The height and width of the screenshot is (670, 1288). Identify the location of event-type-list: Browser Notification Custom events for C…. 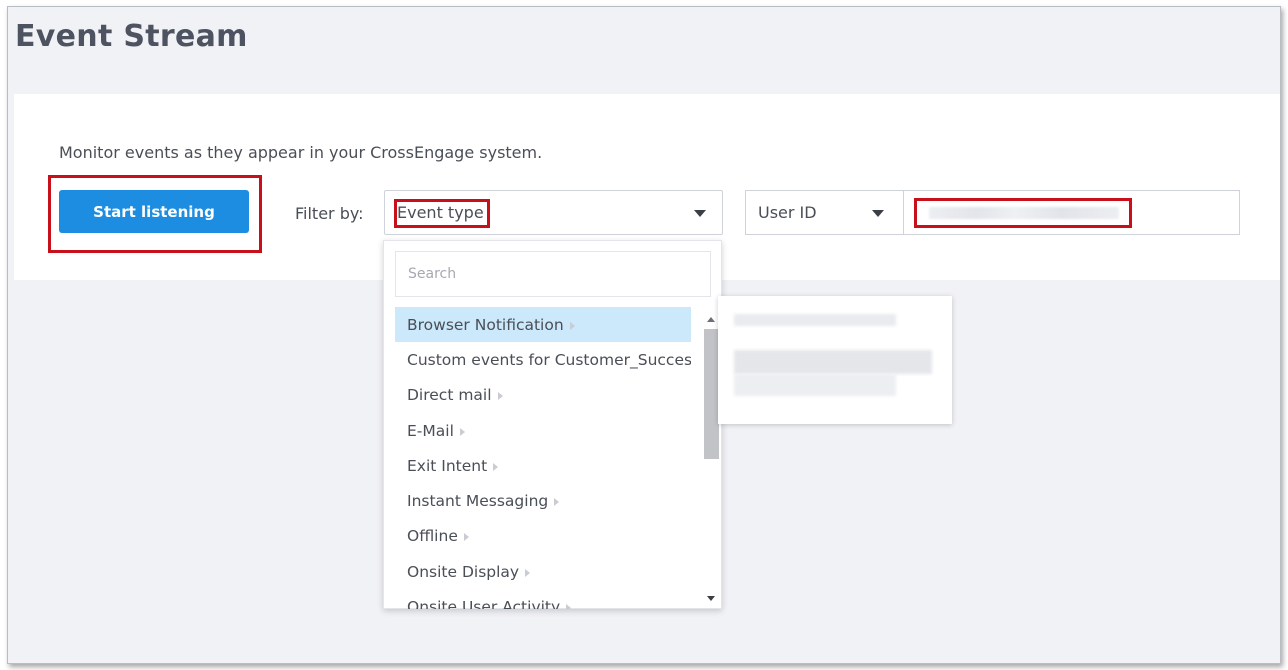
(543, 458).